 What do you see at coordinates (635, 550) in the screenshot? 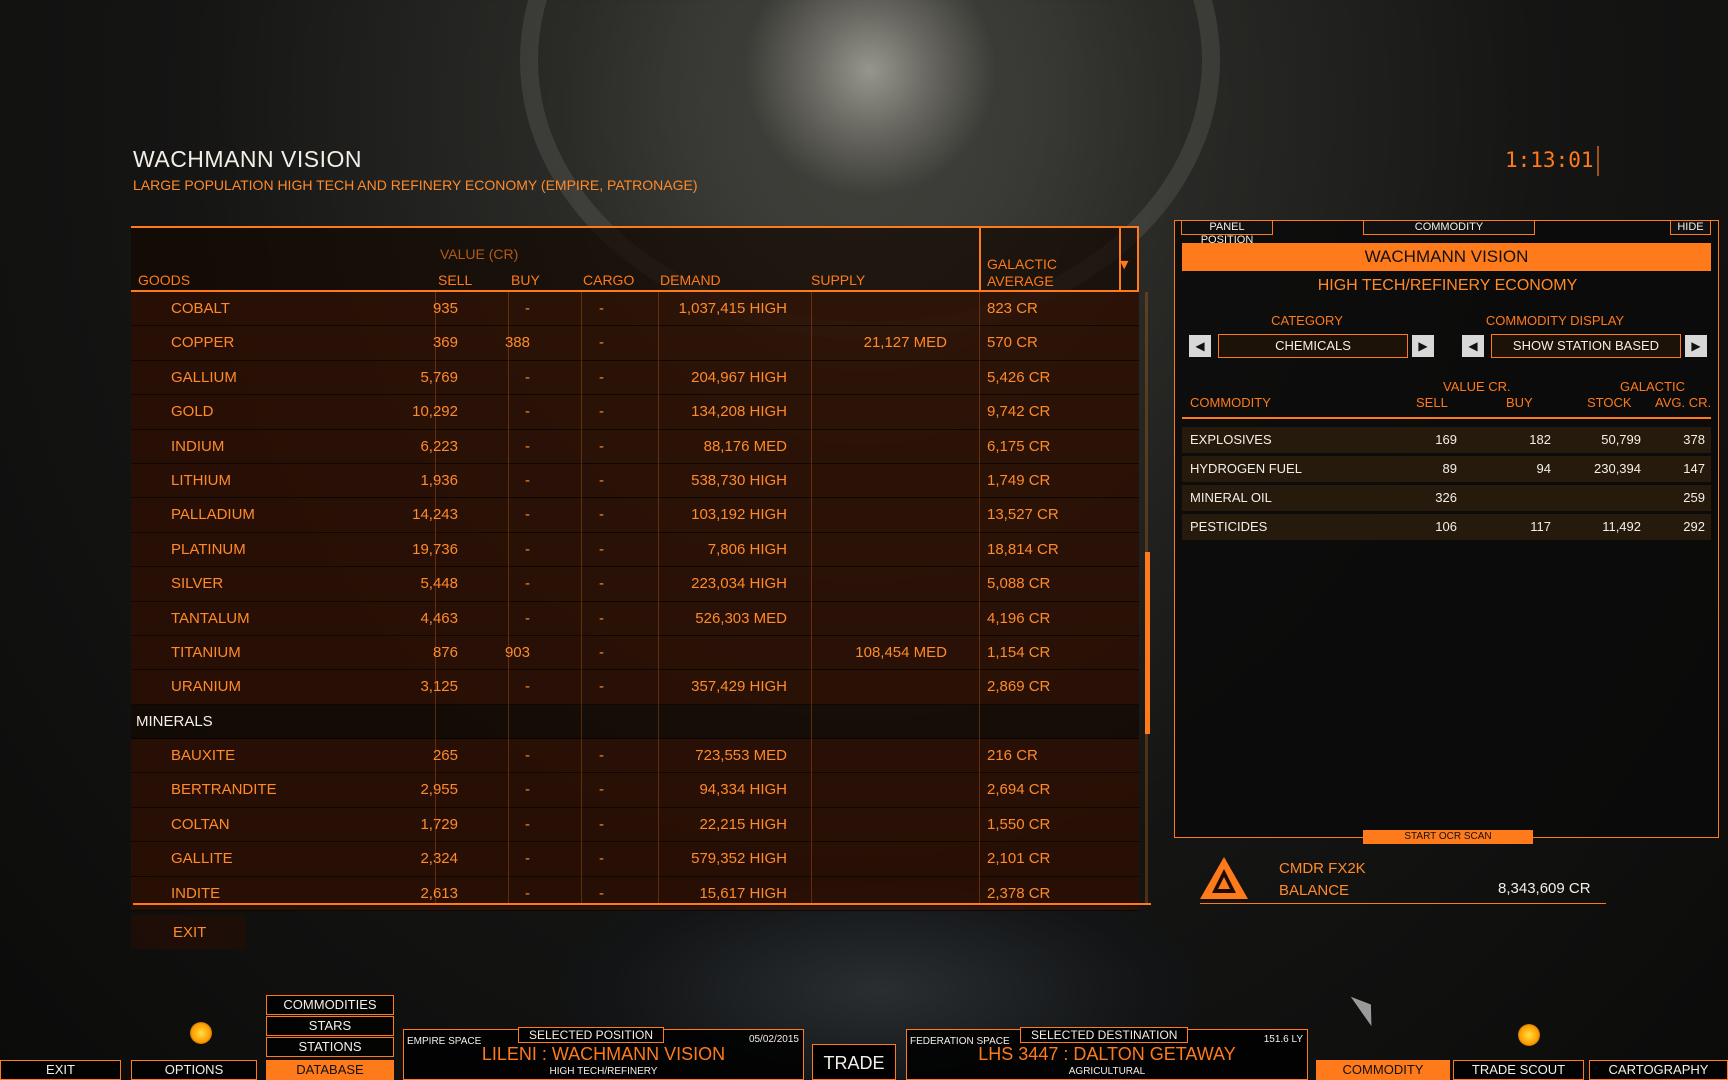
I see `table-row: PLATINUM 19,736- -7,806 HIGH 18,814 CR` at bounding box center [635, 550].